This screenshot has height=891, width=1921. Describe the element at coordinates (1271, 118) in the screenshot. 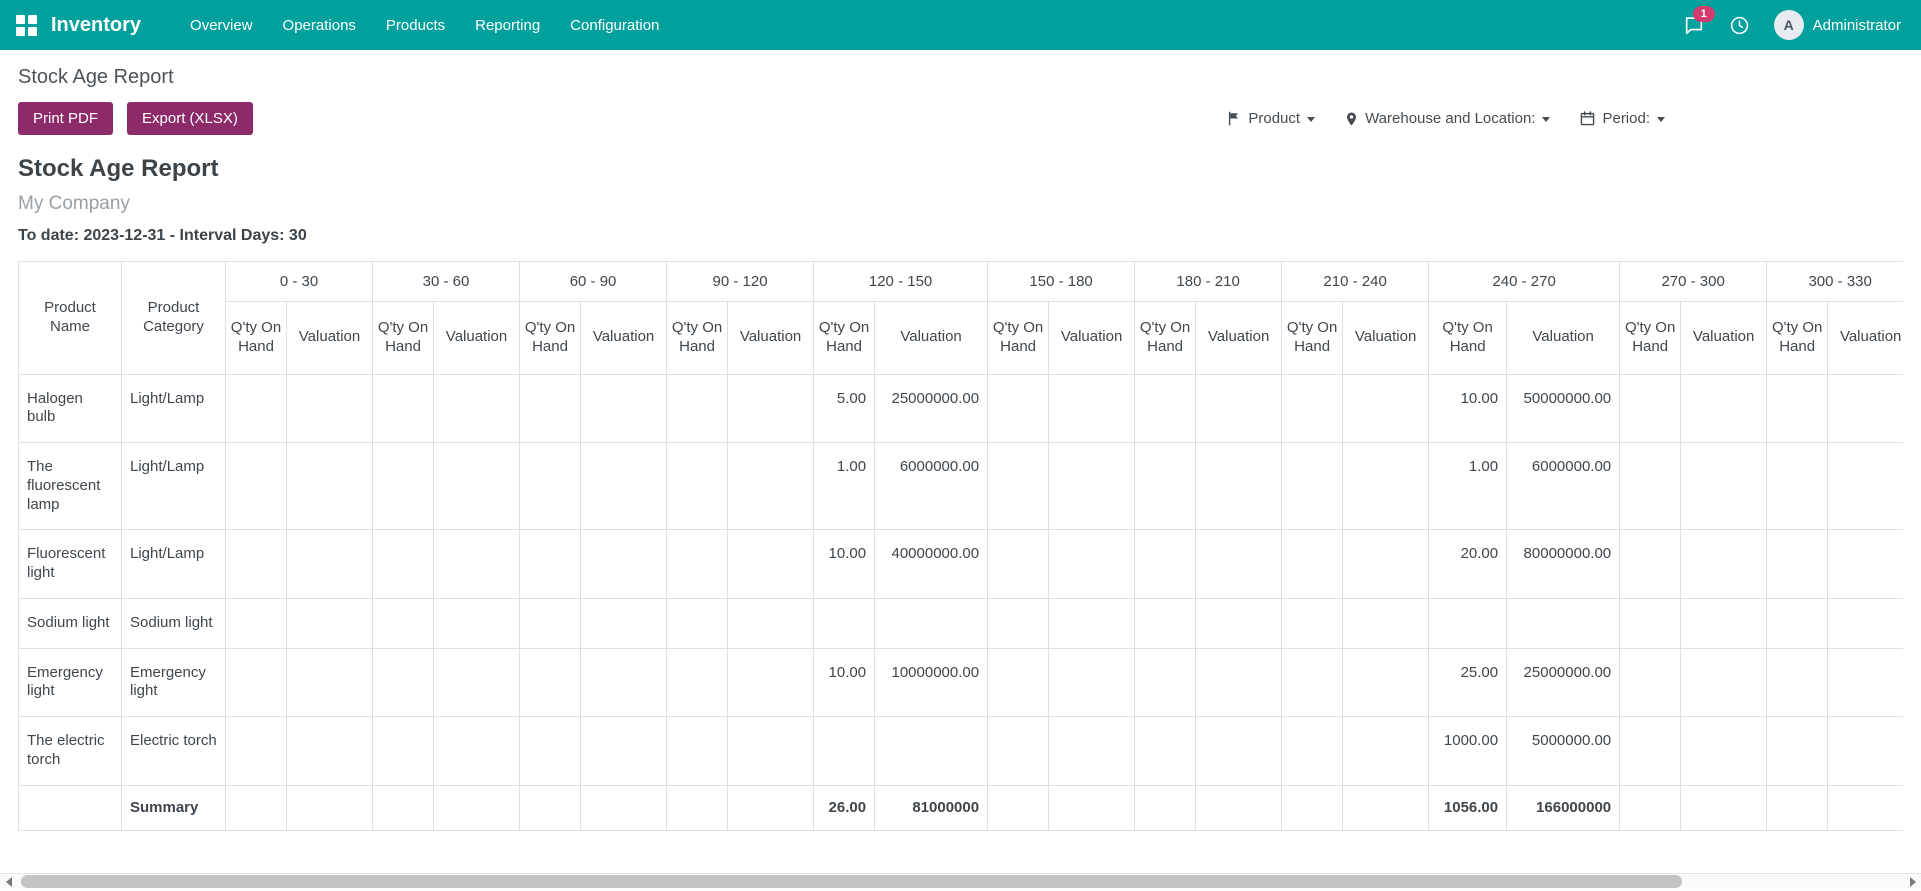

I see `product-filter-dropdown: Product` at that location.